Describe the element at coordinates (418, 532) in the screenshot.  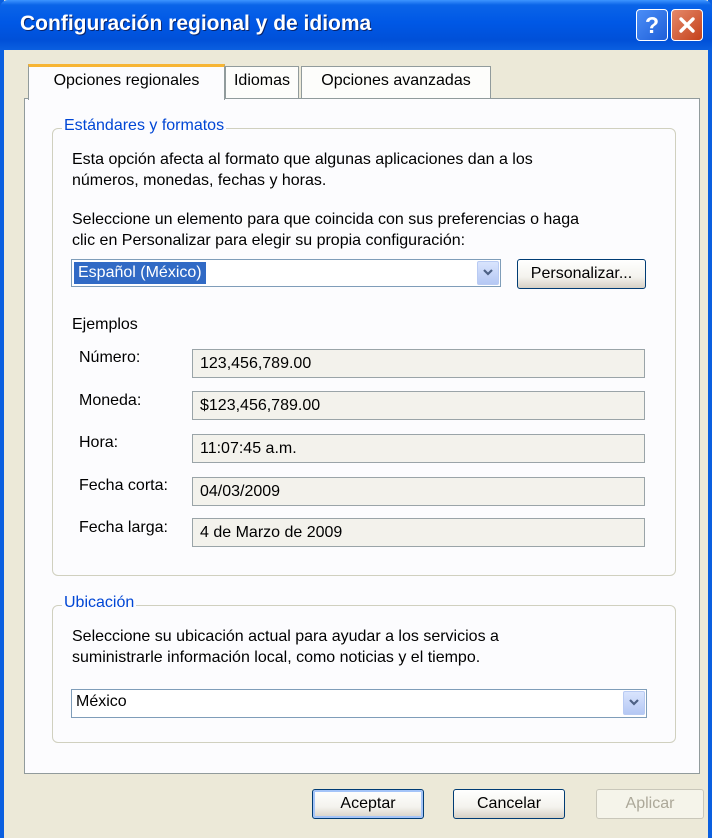
I see `example-value-long-date: 4 de Marzo de 2009` at that location.